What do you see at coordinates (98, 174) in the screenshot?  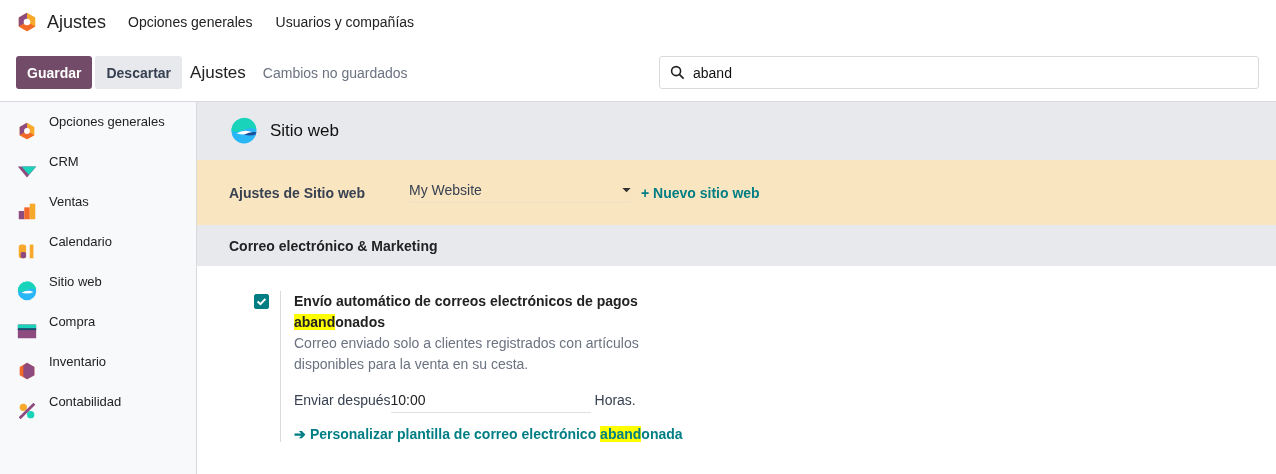 I see `sidebar-item: CRM` at bounding box center [98, 174].